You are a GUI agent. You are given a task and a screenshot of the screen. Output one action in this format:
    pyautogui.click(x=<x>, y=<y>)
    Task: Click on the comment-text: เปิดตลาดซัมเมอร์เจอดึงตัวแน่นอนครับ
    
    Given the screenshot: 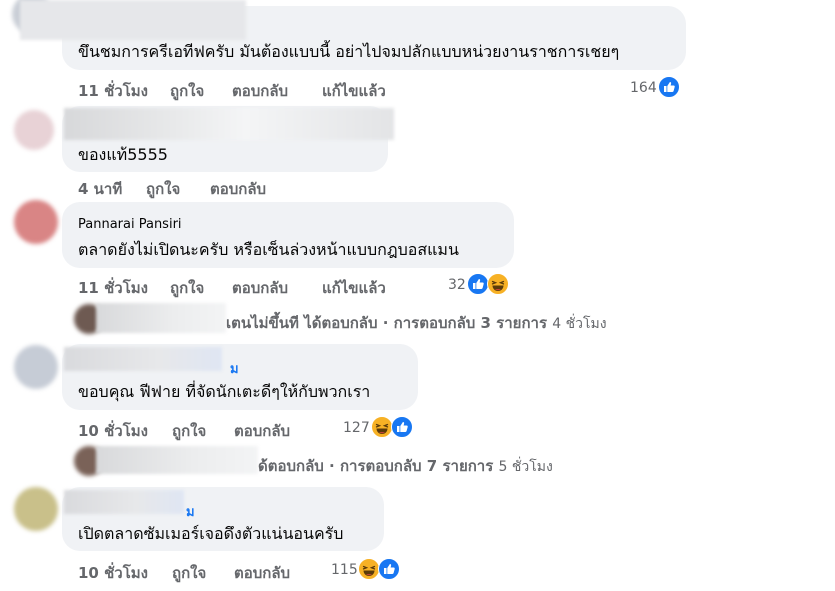 What is the action you would take?
    pyautogui.click(x=211, y=533)
    